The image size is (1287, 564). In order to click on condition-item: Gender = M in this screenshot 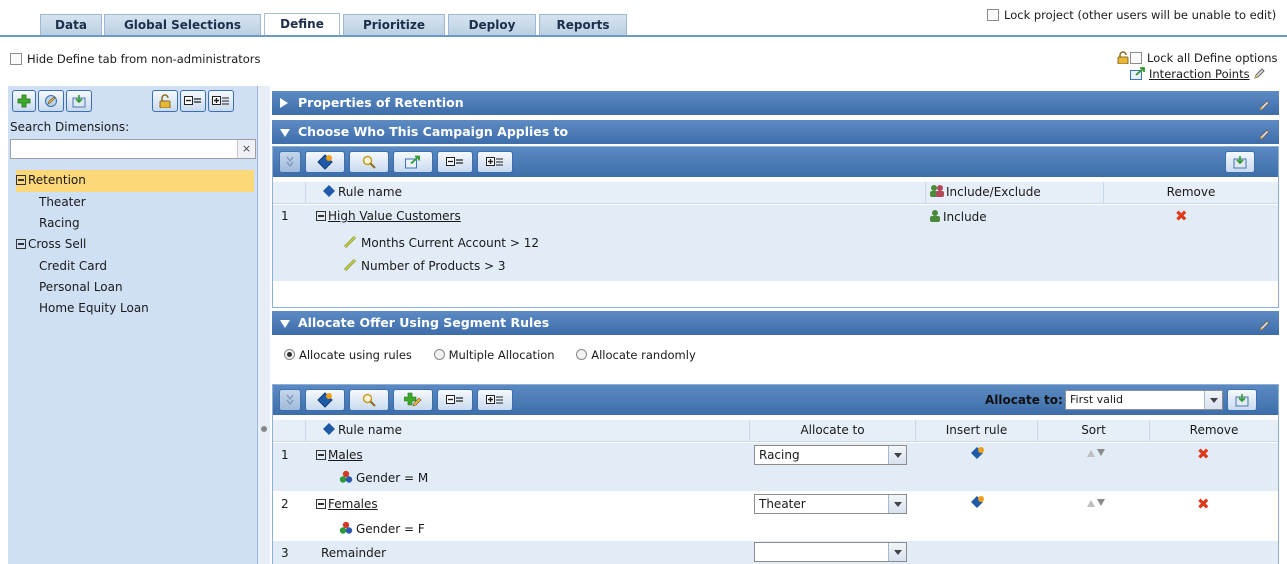, I will do `click(383, 478)`.